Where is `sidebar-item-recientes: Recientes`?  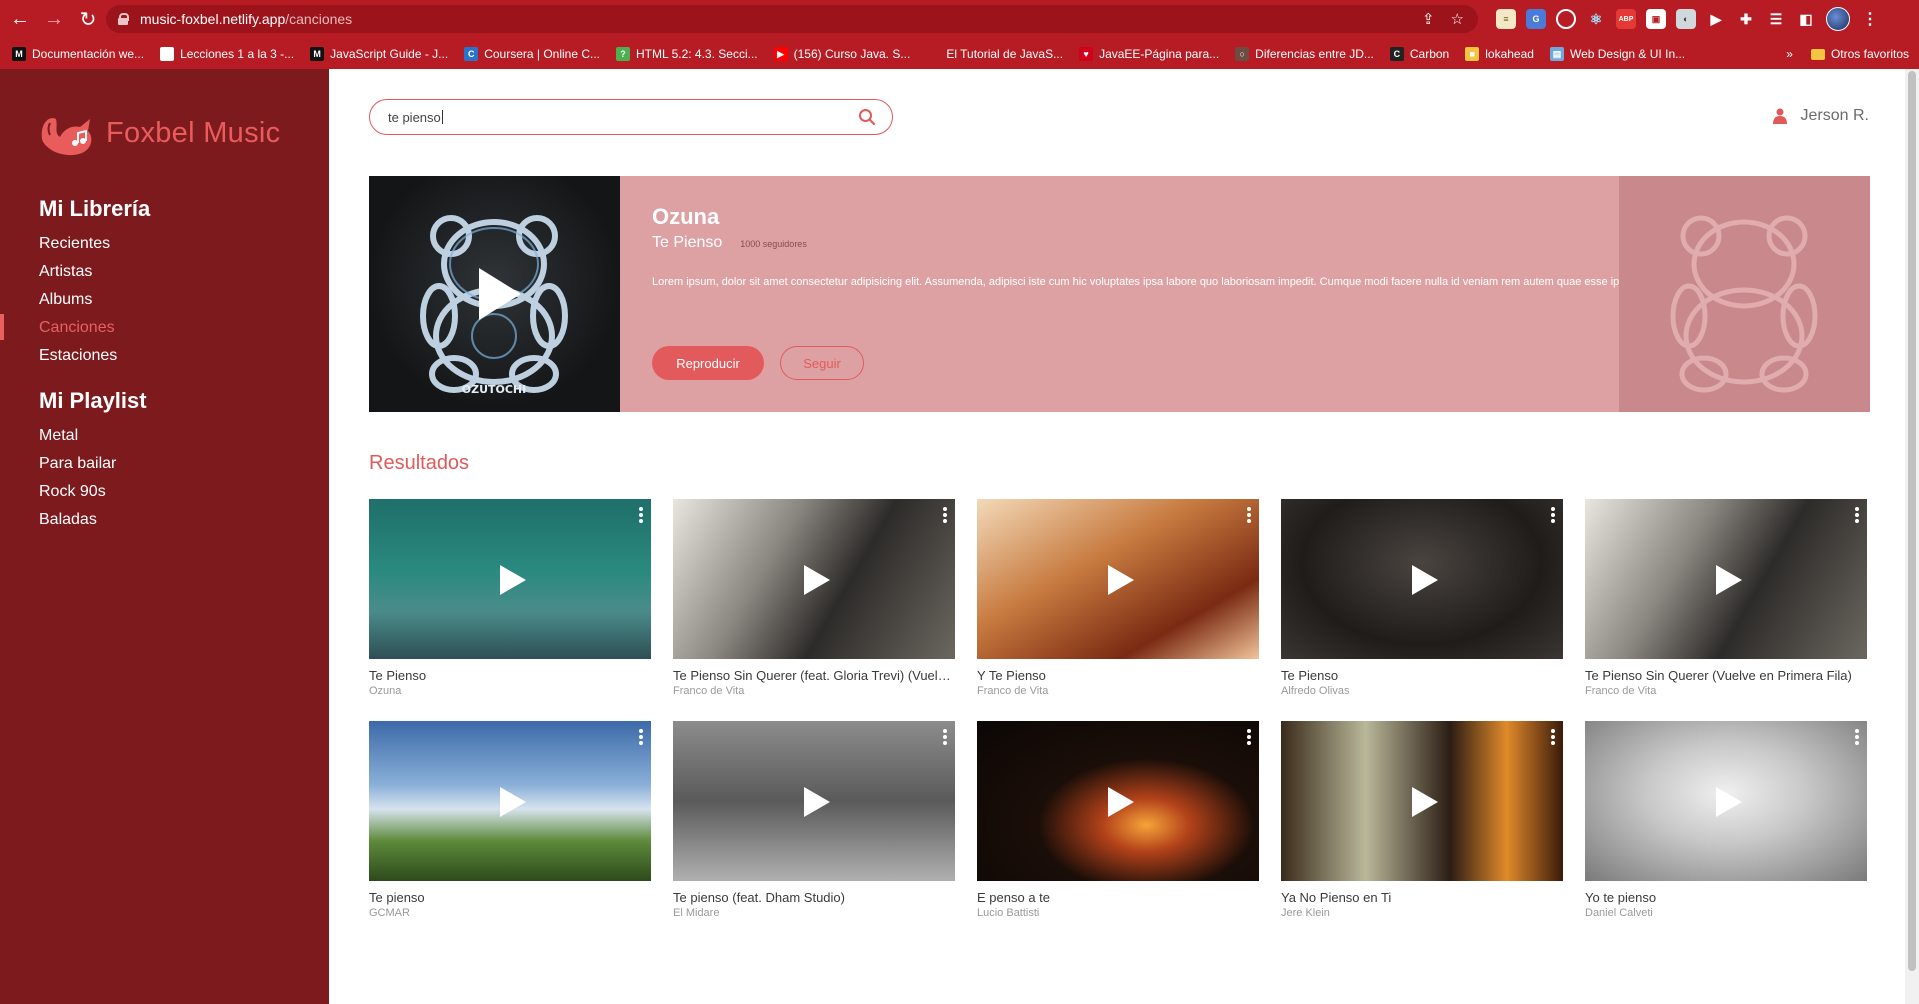 sidebar-item-recientes: Recientes is located at coordinates (78, 244).